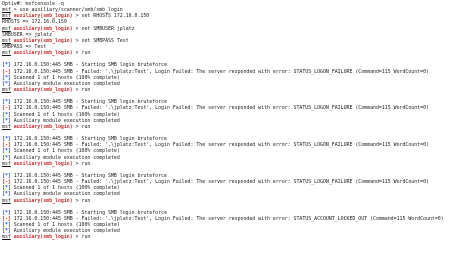 The width and height of the screenshot is (474, 276). I want to click on output-text: RHOSTS => 172.16.0.150, so click(34, 22).